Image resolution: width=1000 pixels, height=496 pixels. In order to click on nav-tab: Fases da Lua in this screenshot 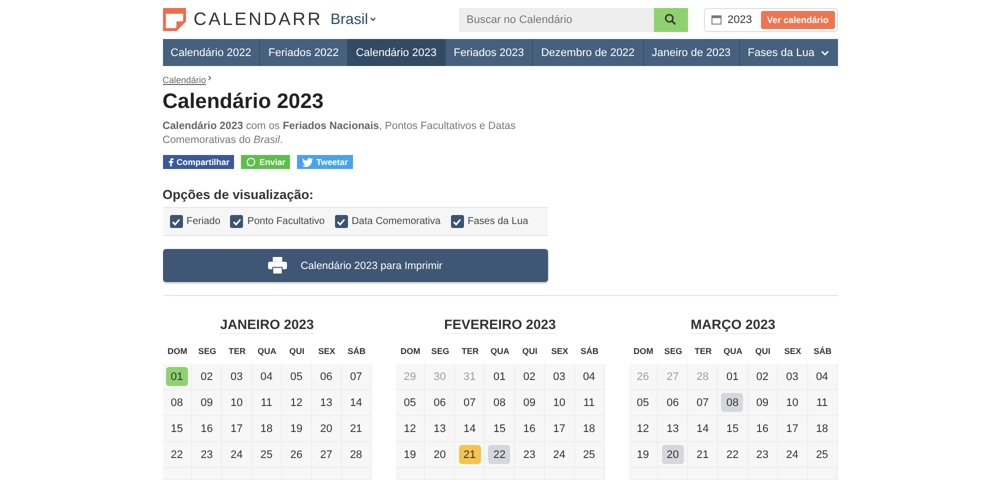, I will do `click(789, 52)`.